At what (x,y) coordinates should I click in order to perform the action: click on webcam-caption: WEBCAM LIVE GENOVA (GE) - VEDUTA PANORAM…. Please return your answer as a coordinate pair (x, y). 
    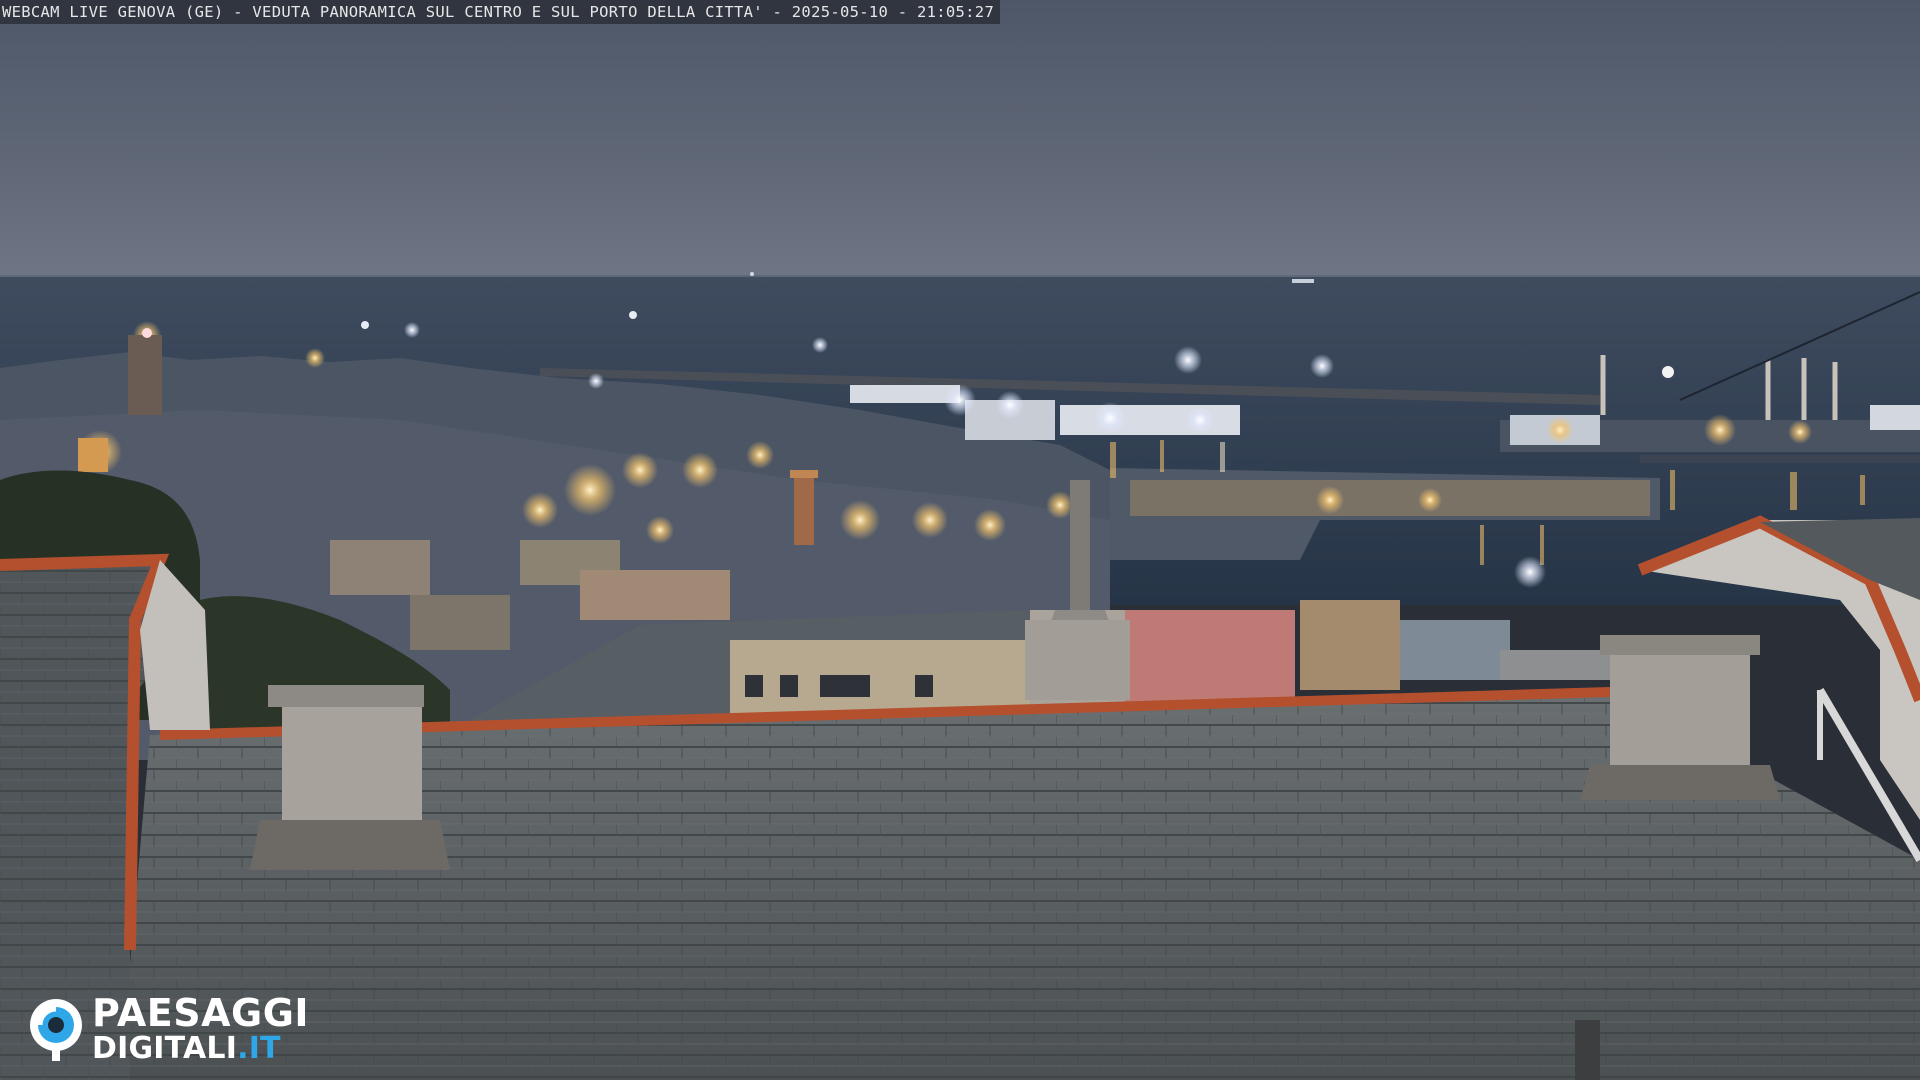
    Looking at the image, I should click on (500, 12).